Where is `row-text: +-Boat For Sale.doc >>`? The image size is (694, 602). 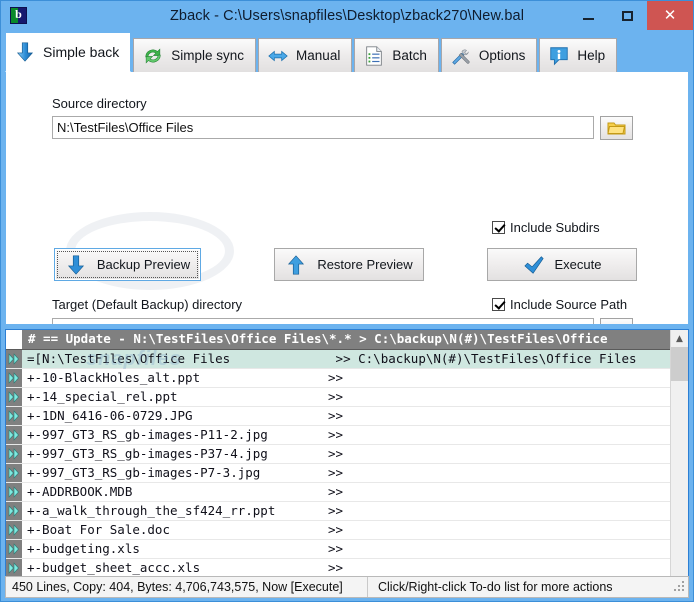
row-text: +-Boat For Sale.doc >> is located at coordinates (185, 529).